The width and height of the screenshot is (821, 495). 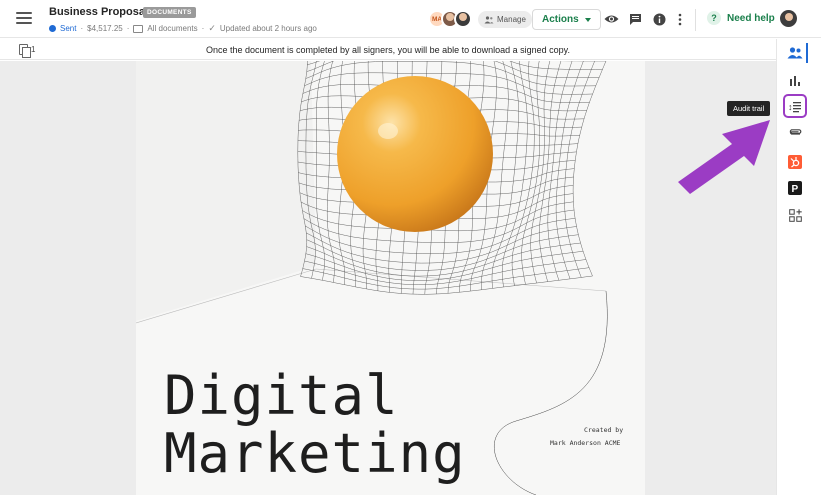 I want to click on help-label: Need help, so click(x=751, y=18).